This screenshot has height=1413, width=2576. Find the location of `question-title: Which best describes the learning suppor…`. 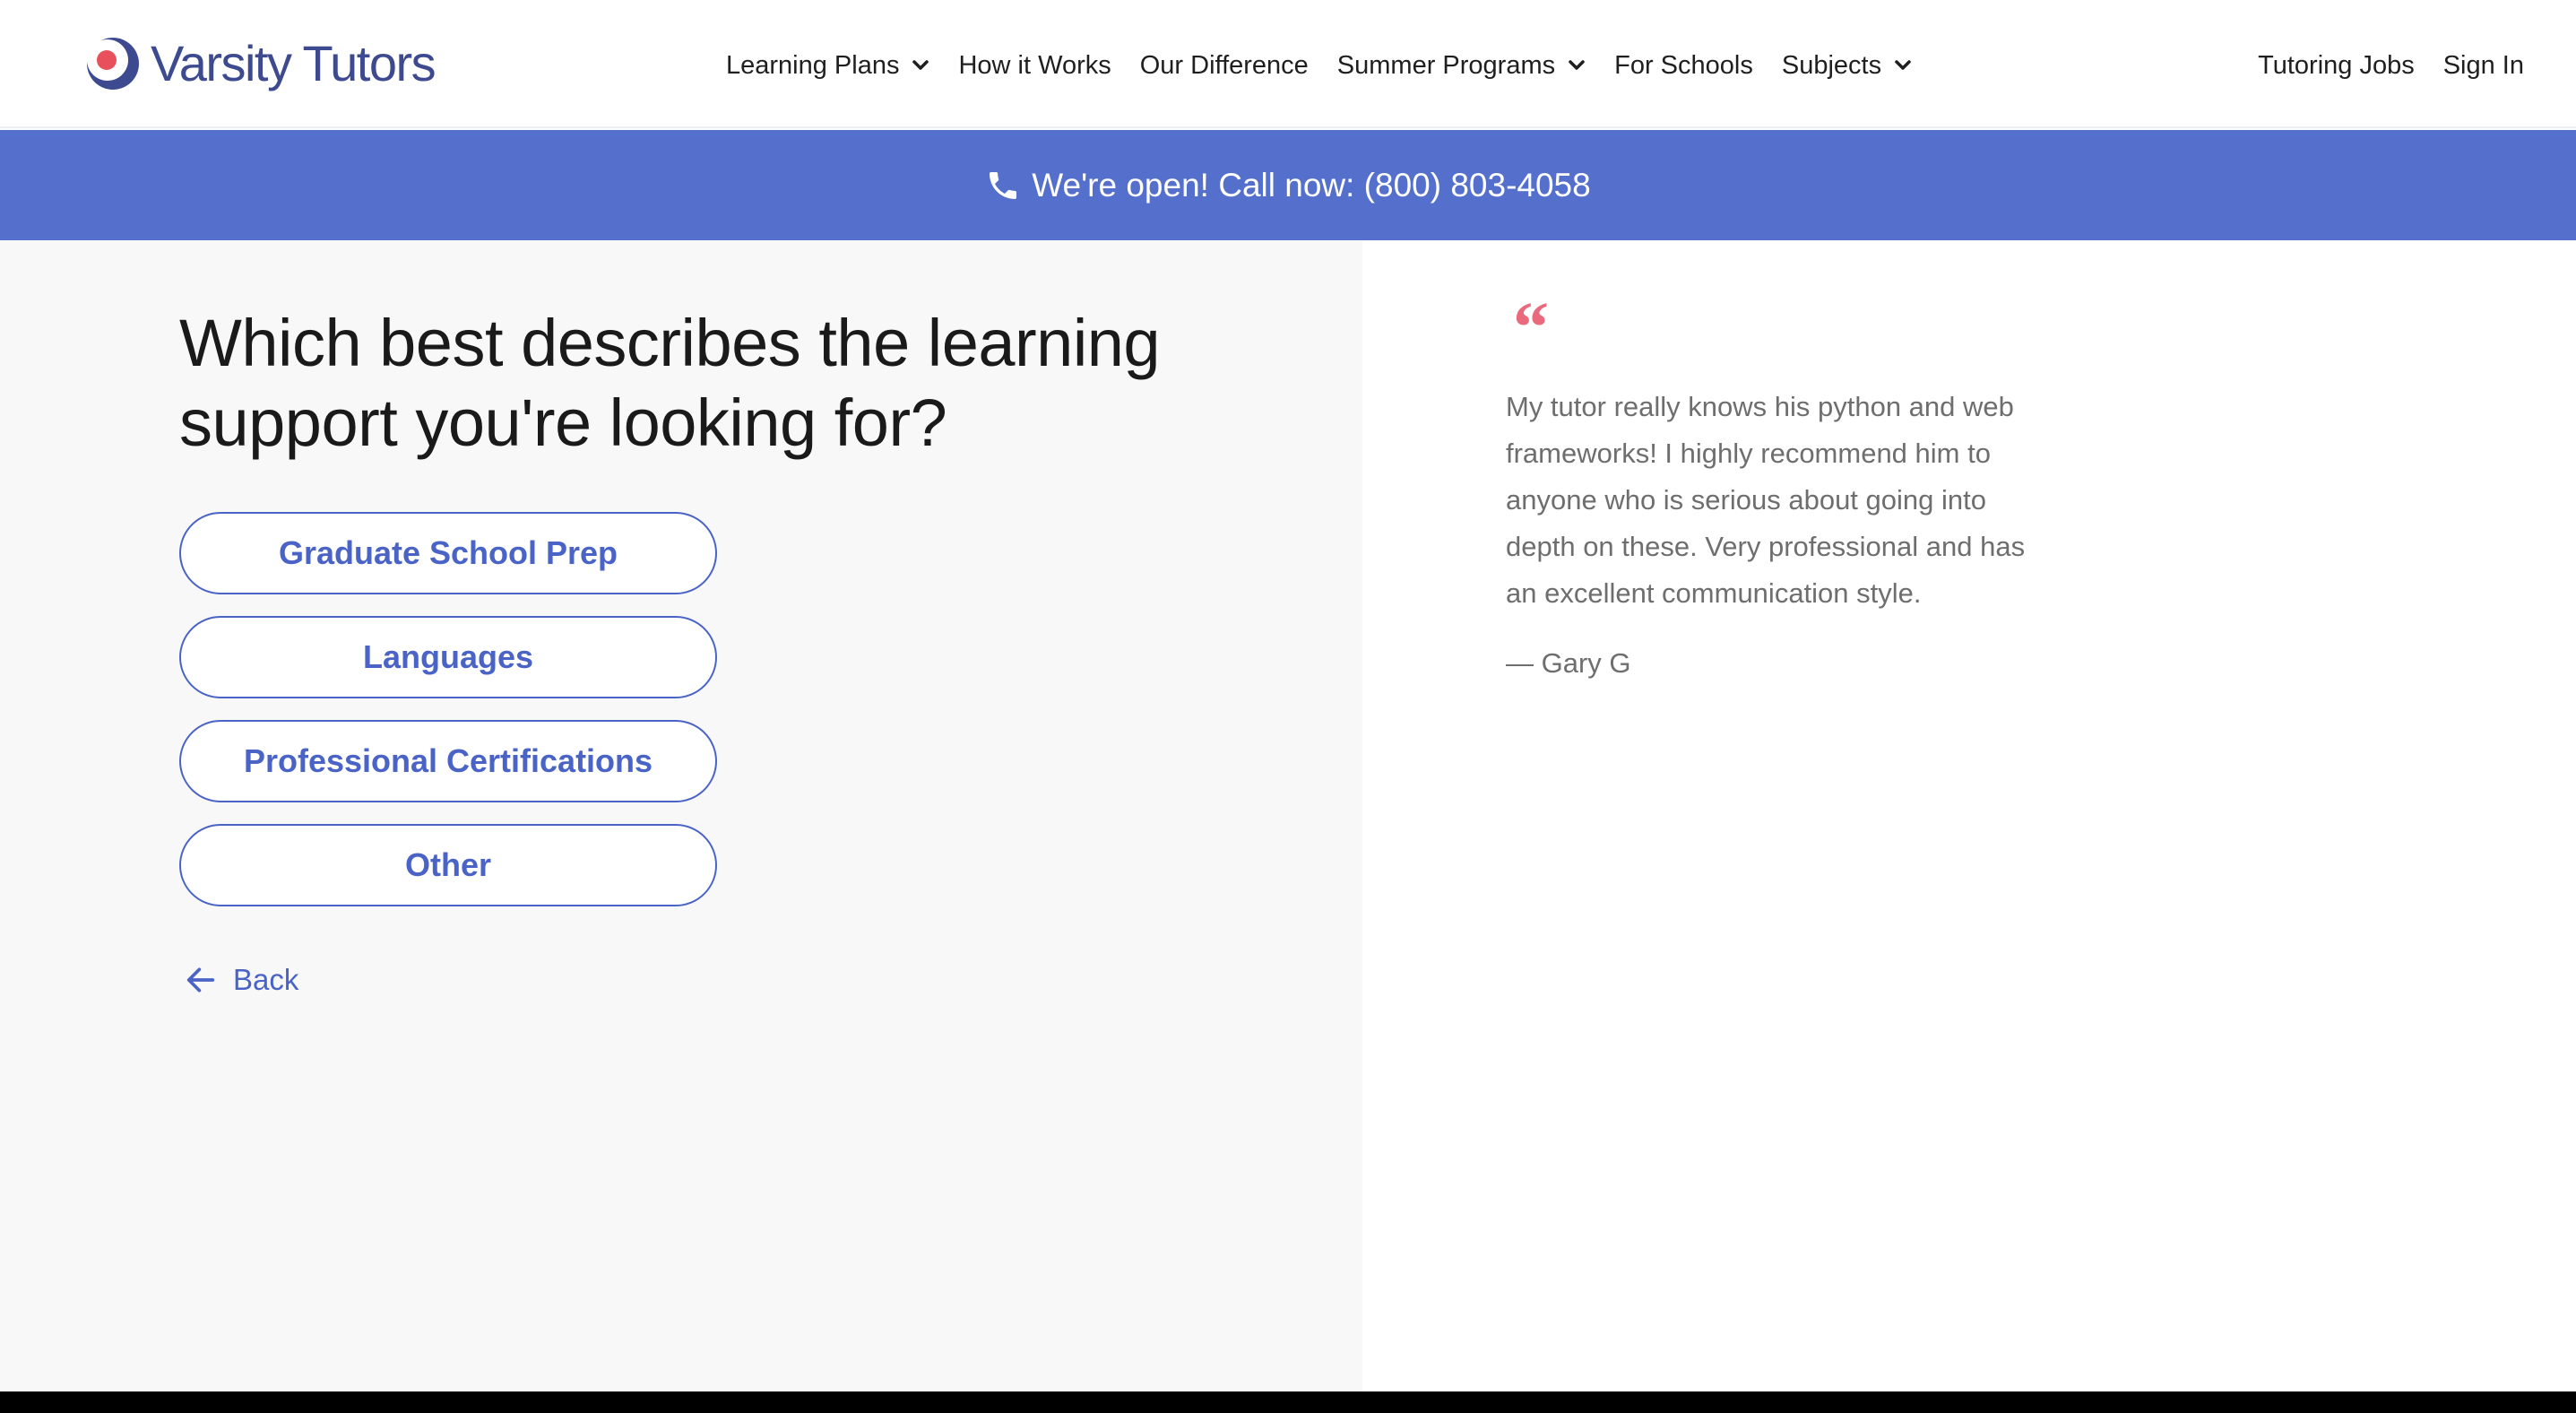

question-title: Which best describes the learning suppor… is located at coordinates (670, 383).